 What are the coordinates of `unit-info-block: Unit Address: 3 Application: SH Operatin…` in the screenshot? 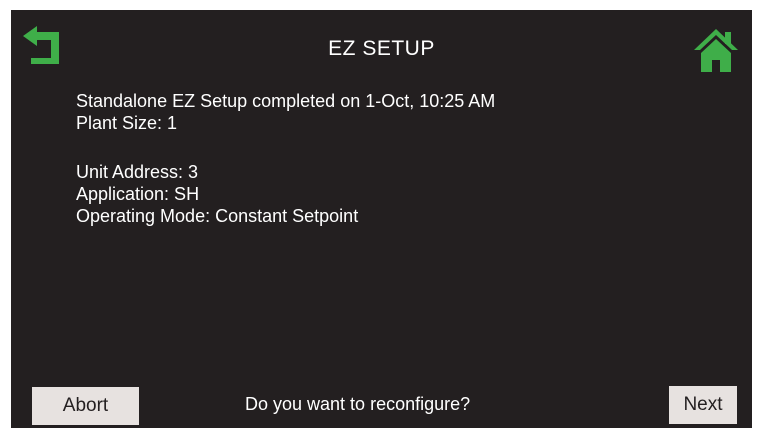 It's located at (217, 194).